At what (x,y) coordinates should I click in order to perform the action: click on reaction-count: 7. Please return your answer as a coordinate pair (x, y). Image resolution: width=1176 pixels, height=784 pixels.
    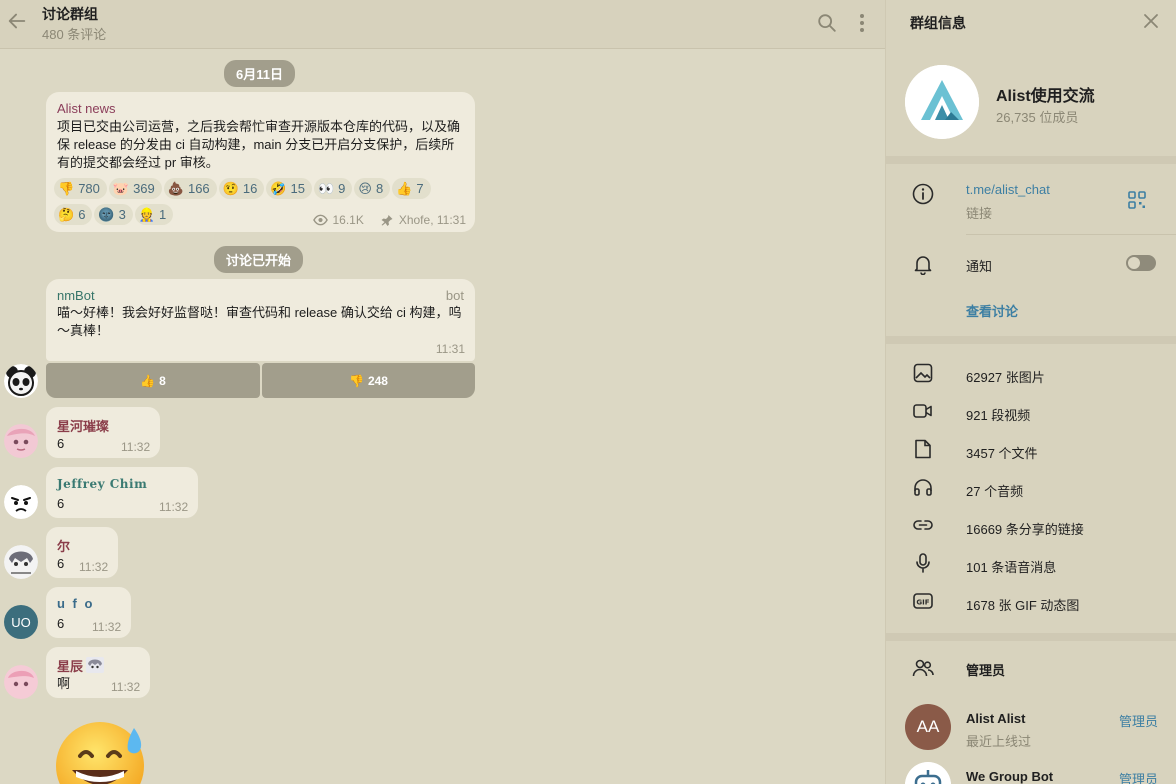
    Looking at the image, I should click on (420, 188).